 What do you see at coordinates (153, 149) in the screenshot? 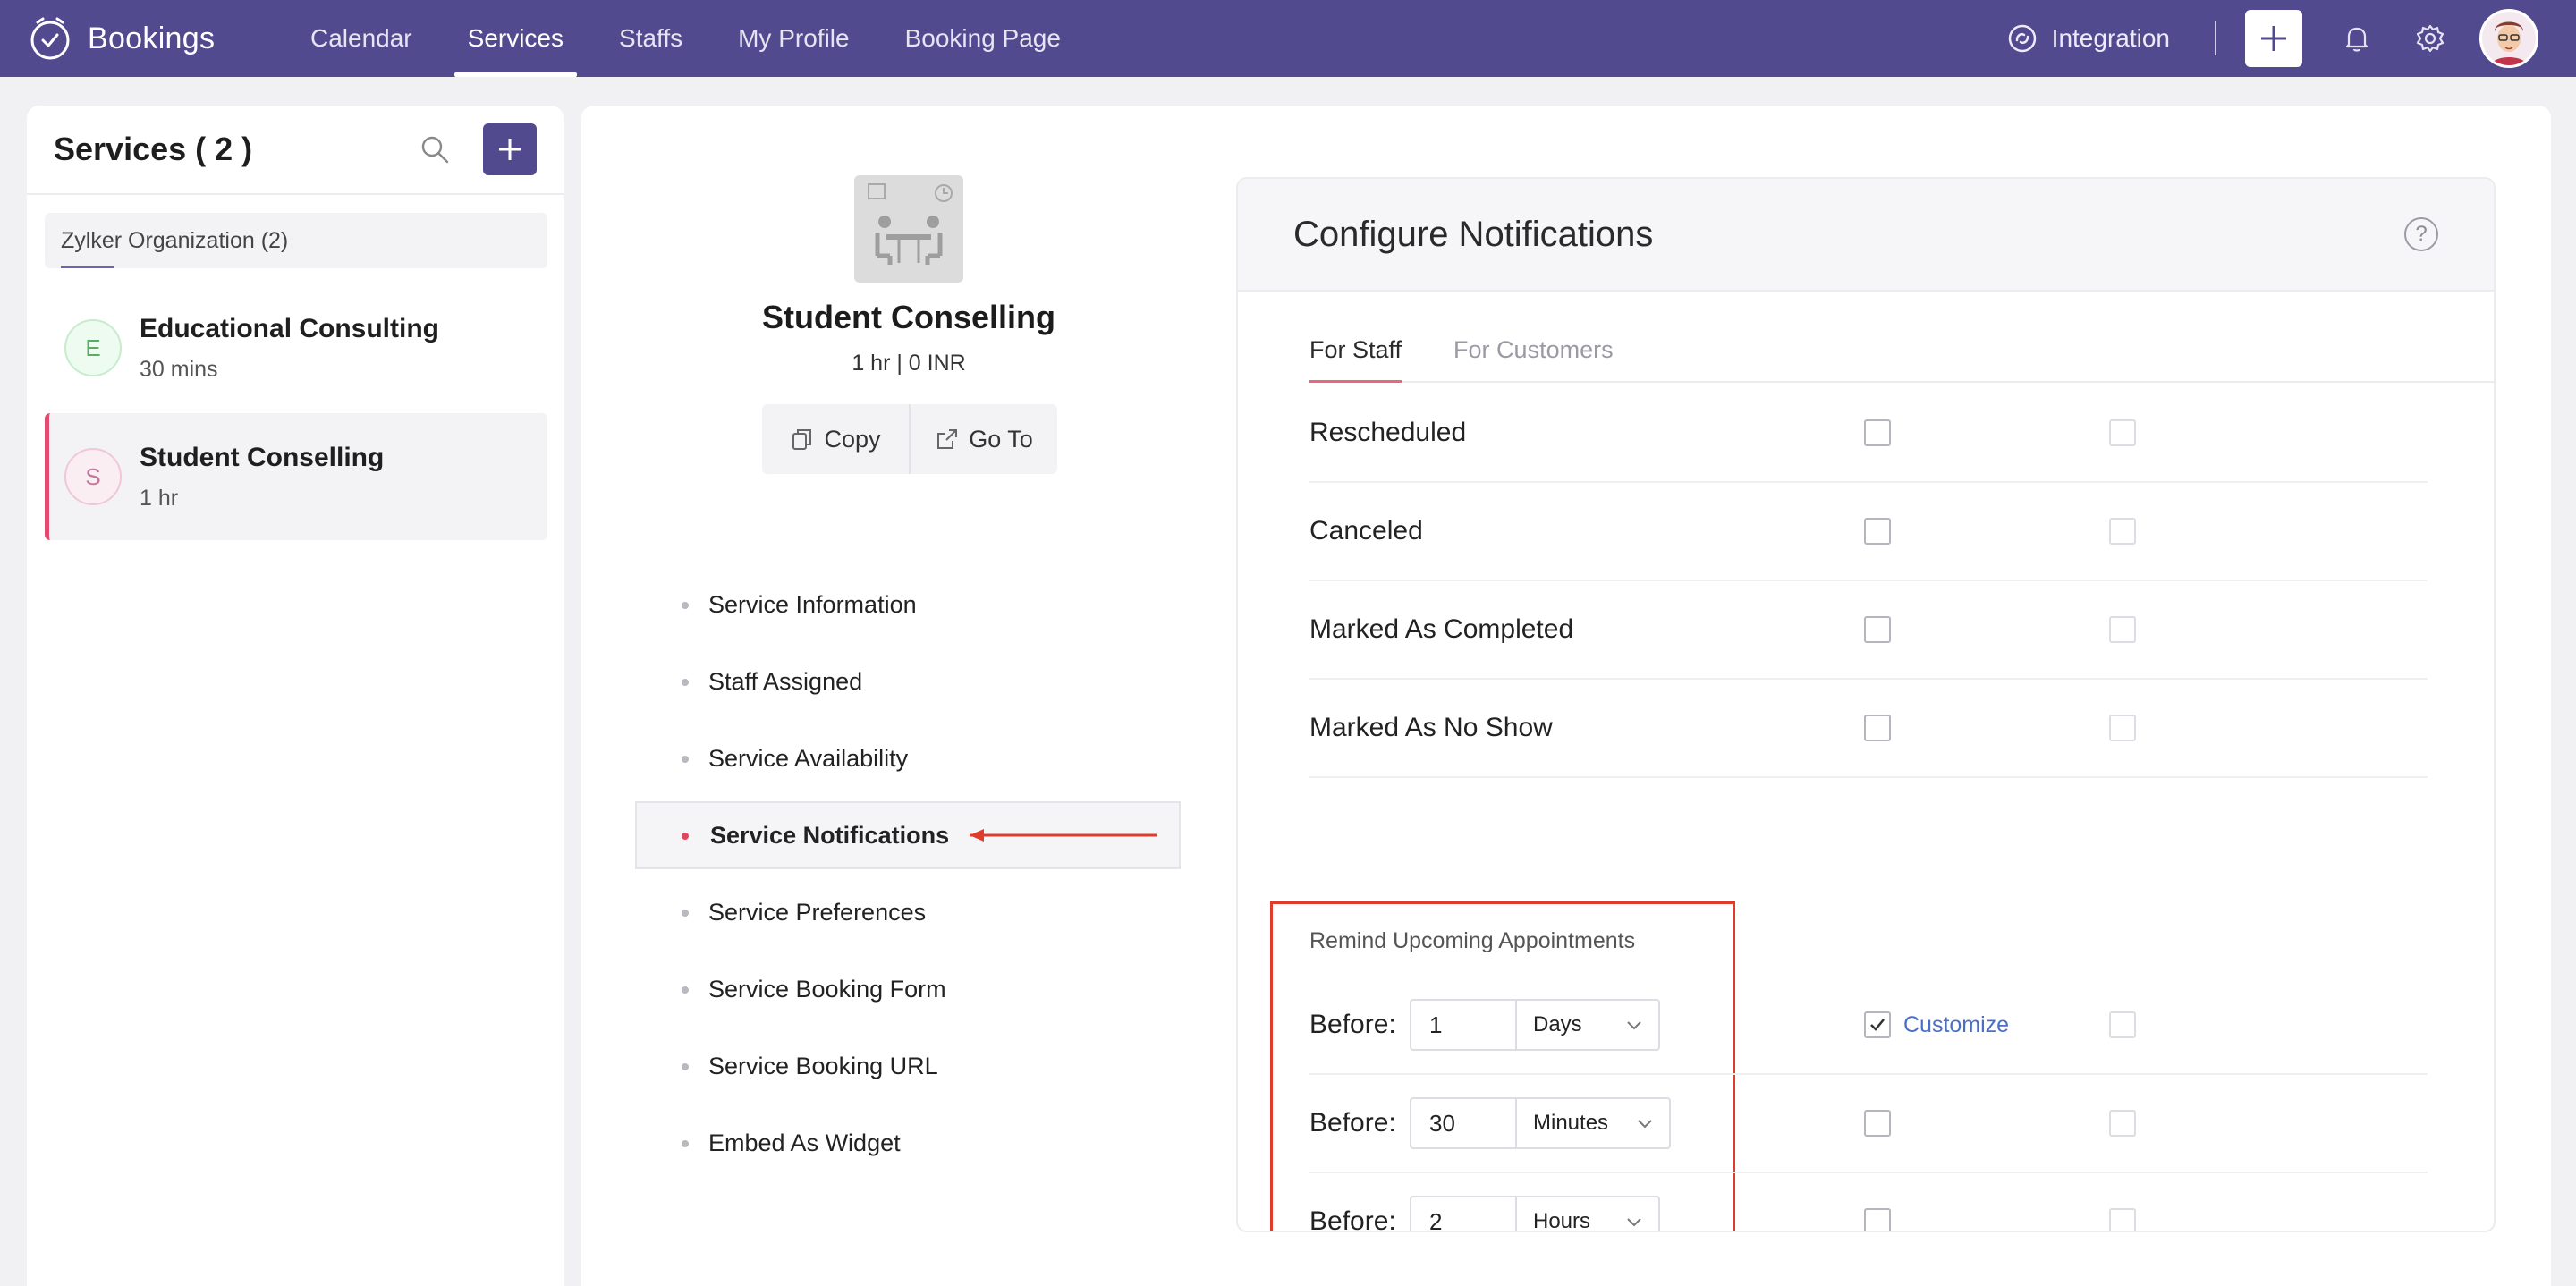
I see `services-title: Services ( 2 )` at bounding box center [153, 149].